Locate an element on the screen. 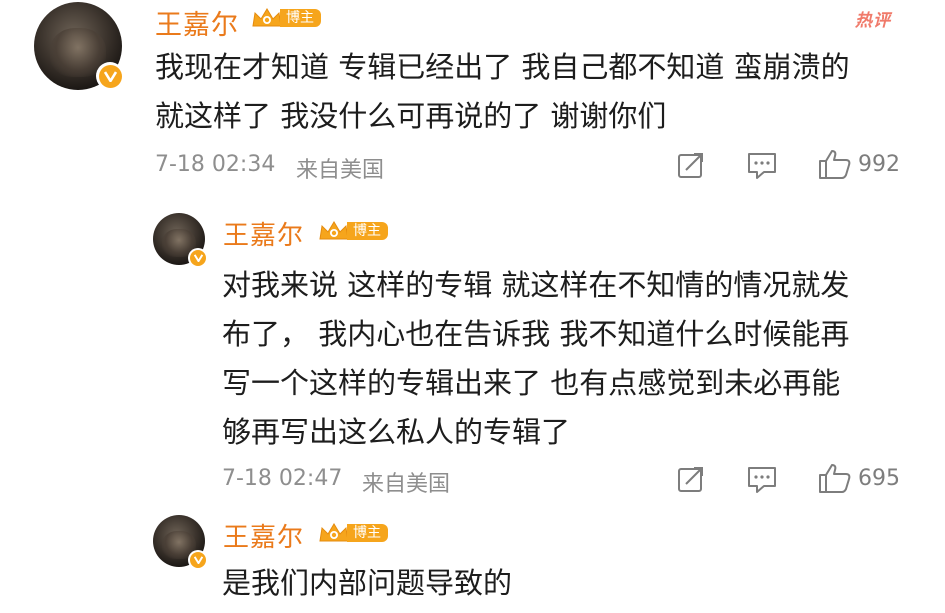 The width and height of the screenshot is (945, 613). hot-comment-label: 热评 is located at coordinates (873, 21).